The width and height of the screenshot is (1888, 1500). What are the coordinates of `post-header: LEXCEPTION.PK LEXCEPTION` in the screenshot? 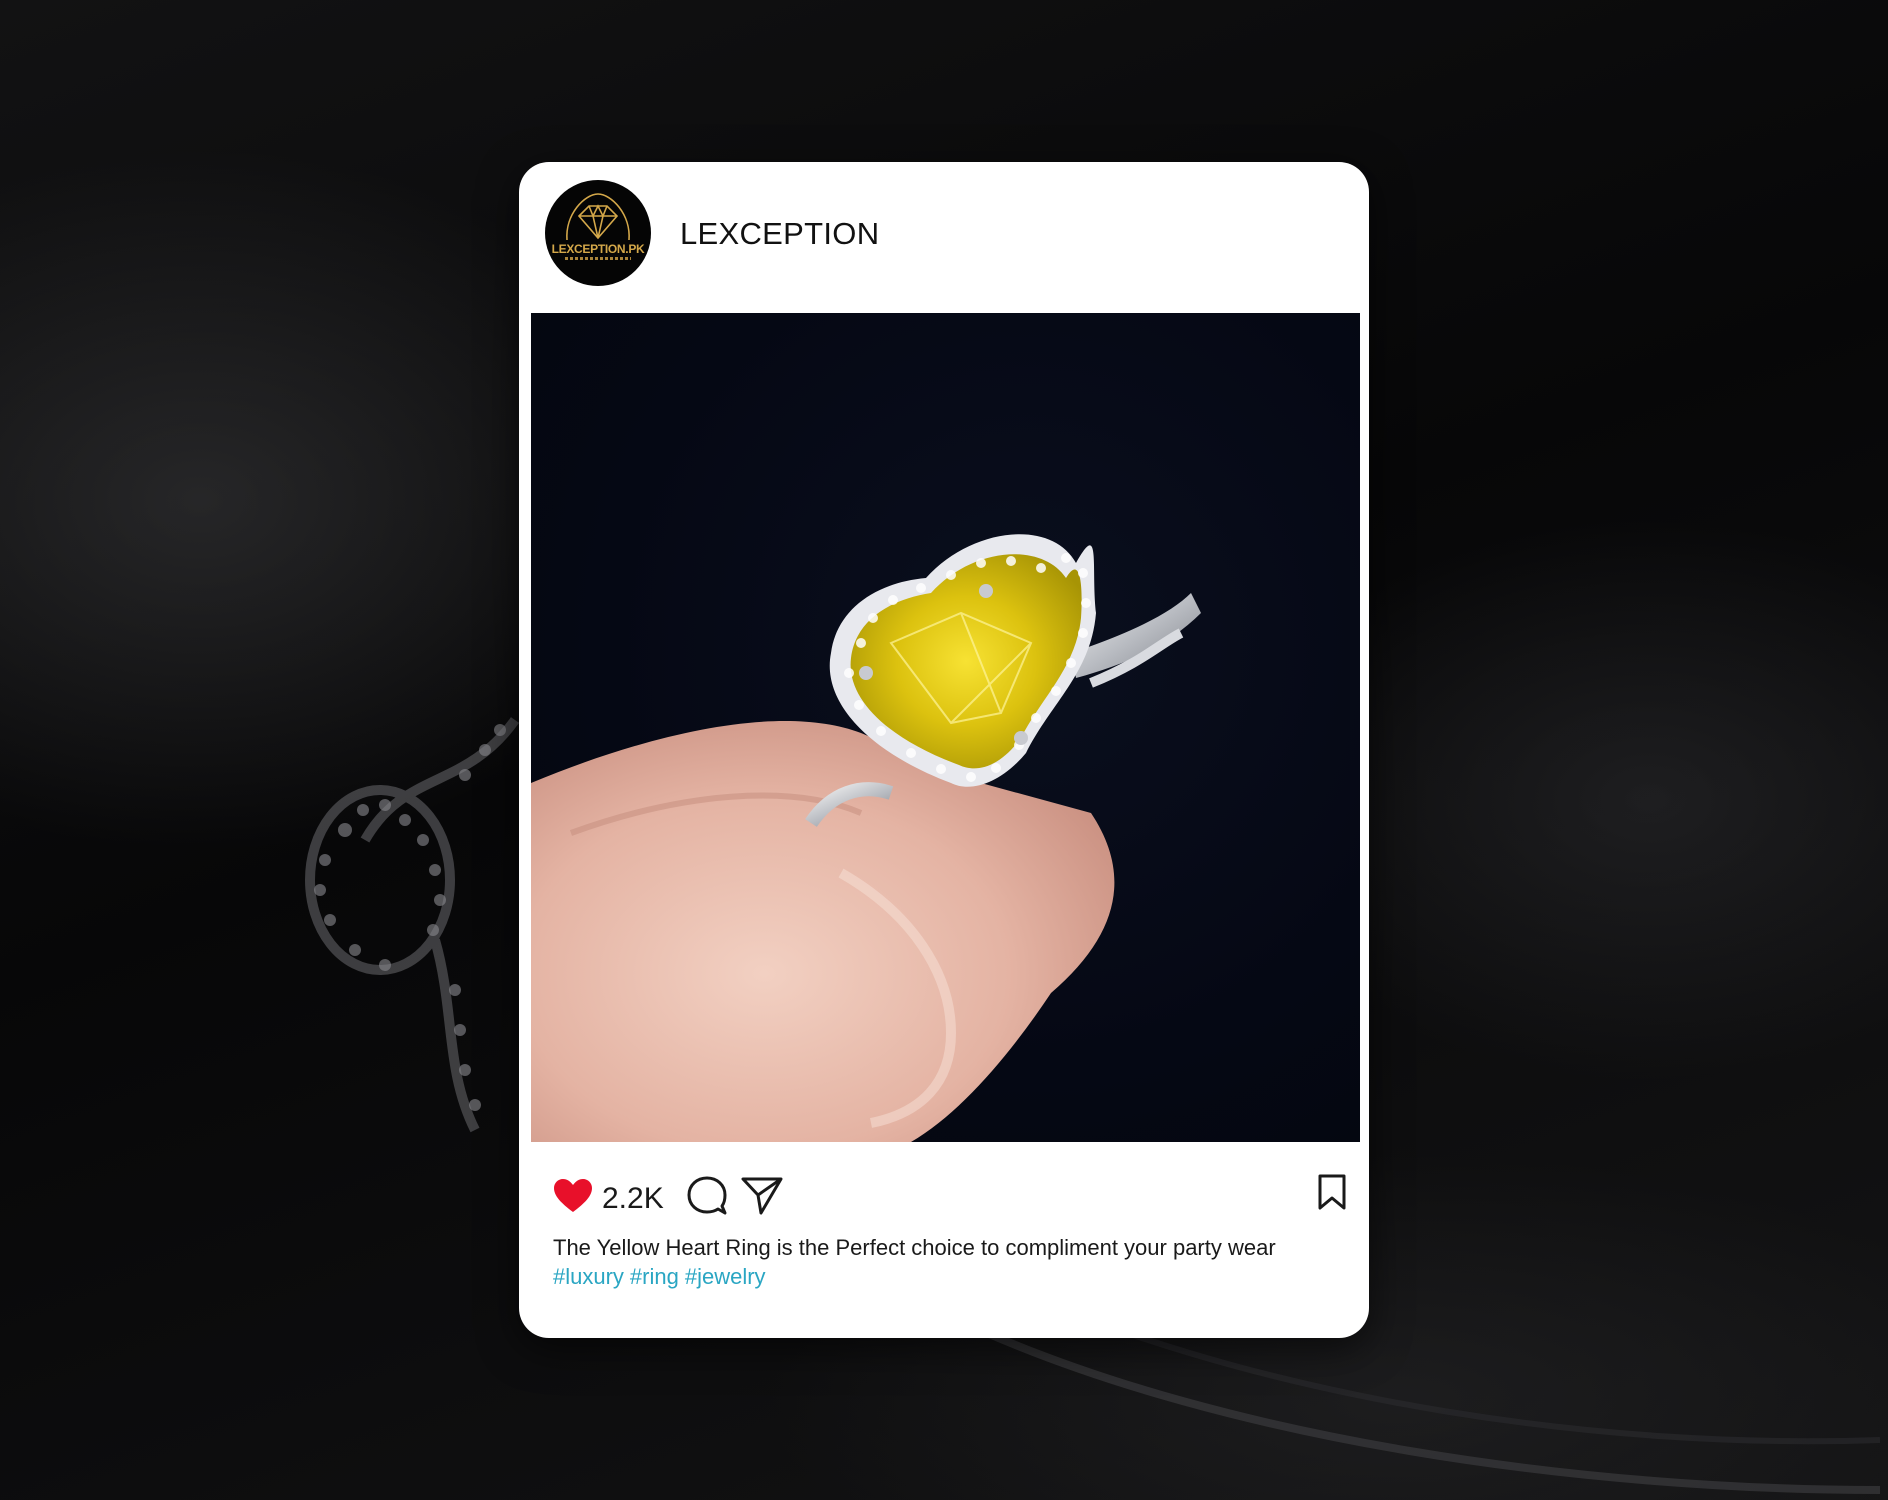 It's located at (944, 236).